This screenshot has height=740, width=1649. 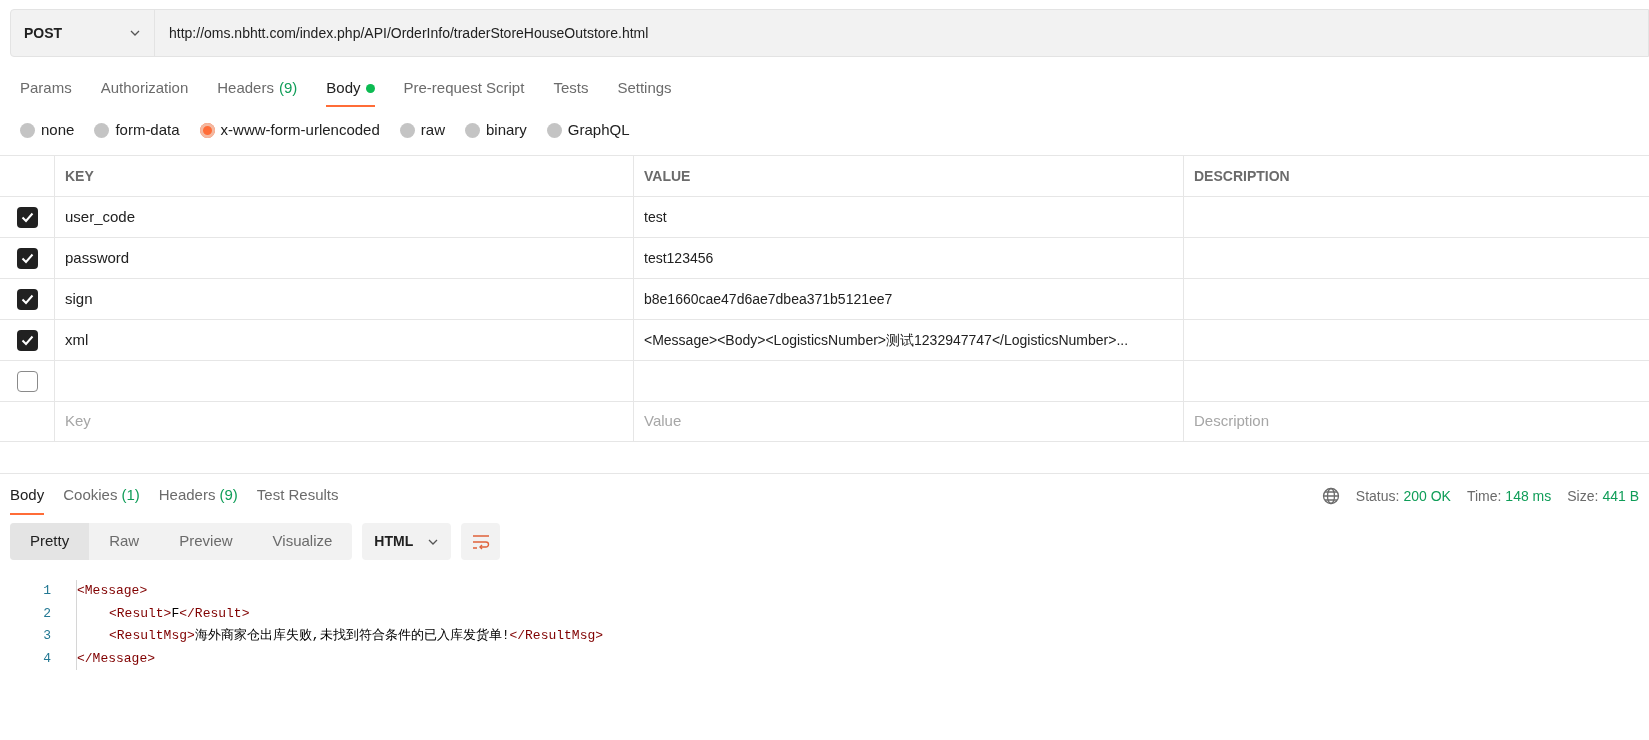 What do you see at coordinates (47, 130) in the screenshot?
I see `body-type-radio: none` at bounding box center [47, 130].